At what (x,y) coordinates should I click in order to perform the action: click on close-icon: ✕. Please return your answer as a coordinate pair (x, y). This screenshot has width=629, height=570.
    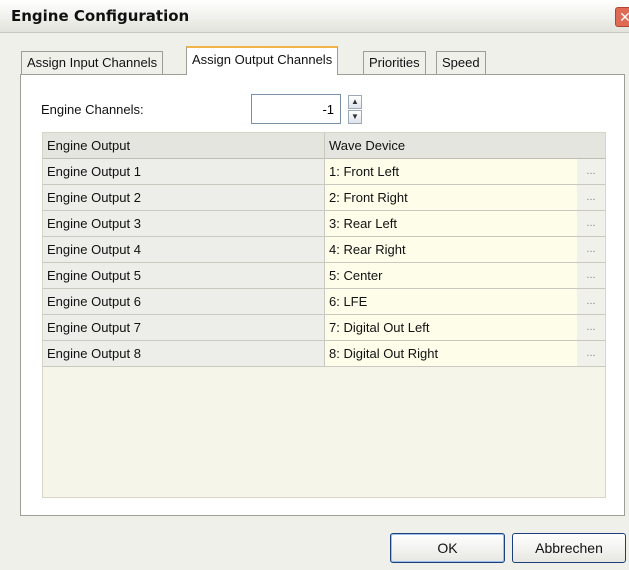
    Looking at the image, I should click on (624, 17).